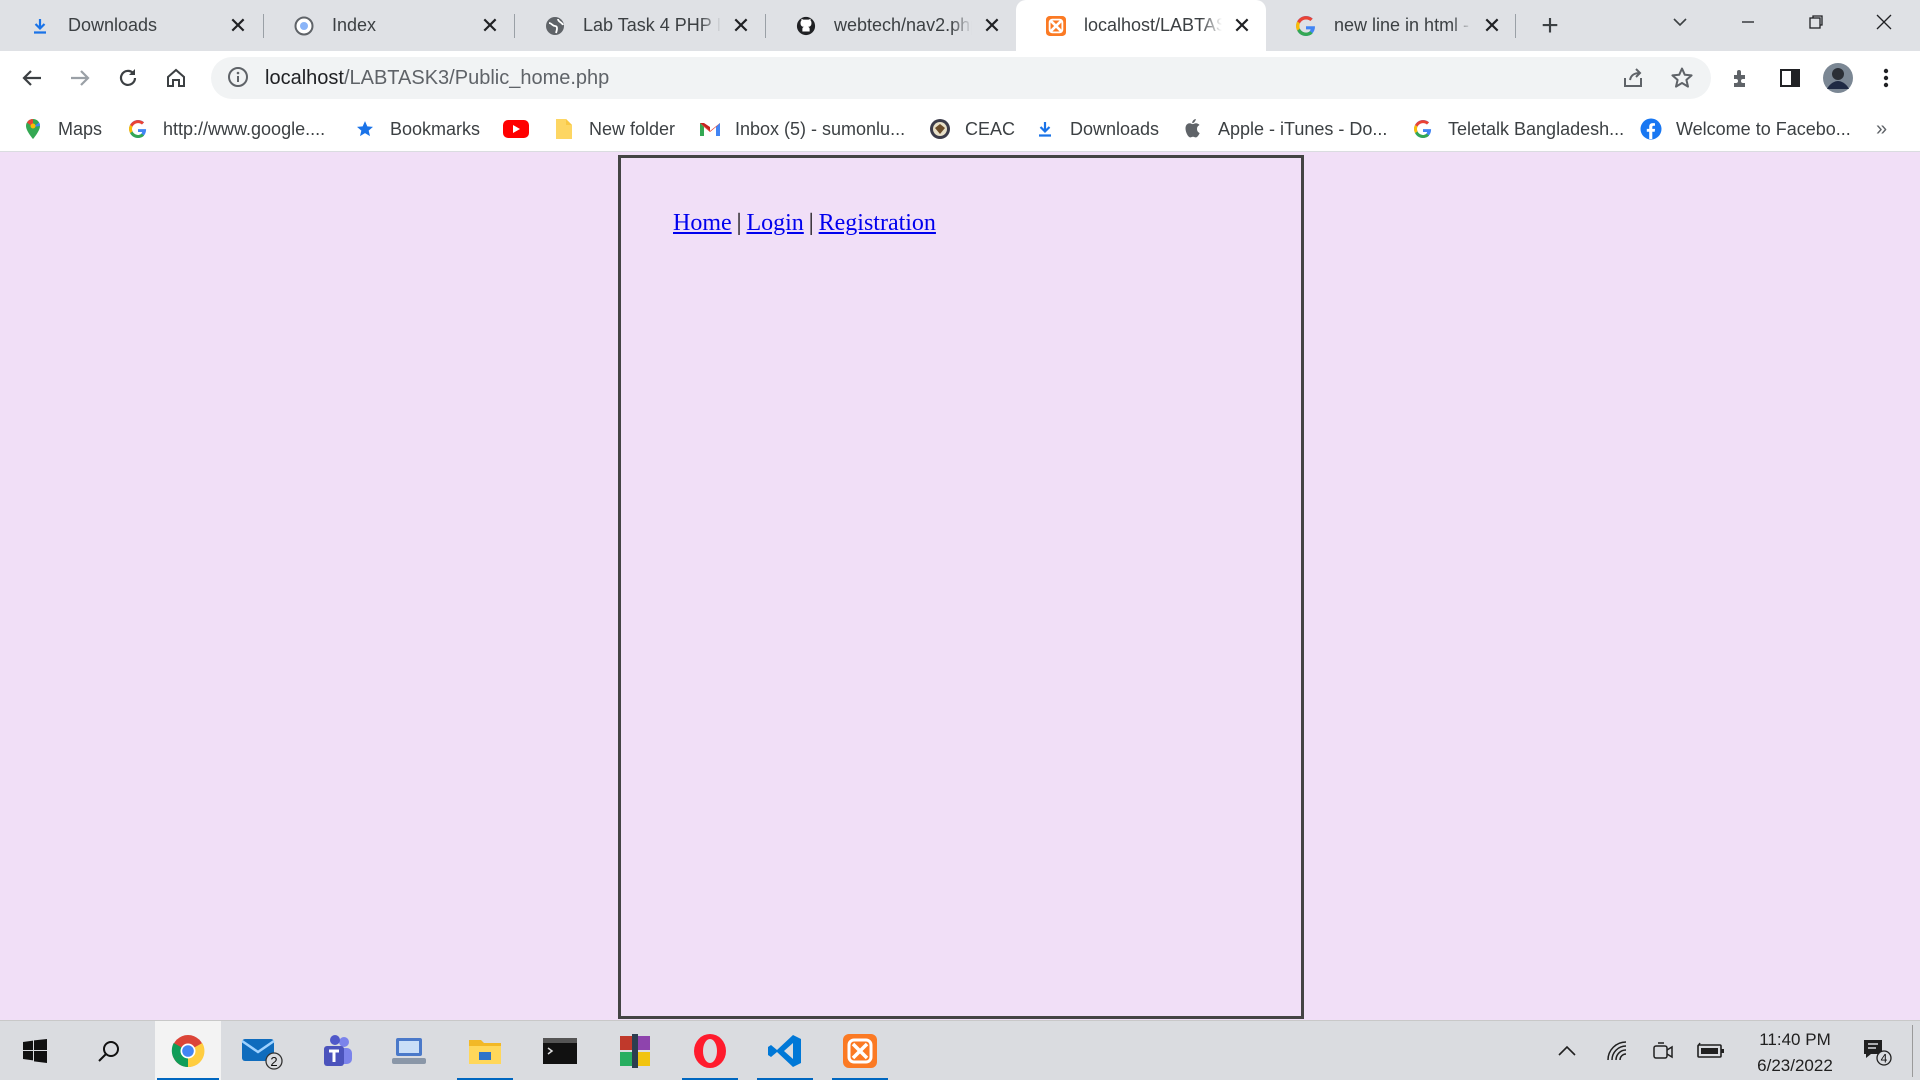  Describe the element at coordinates (485, 1050) in the screenshot. I see `taskbar-file-explorer` at that location.